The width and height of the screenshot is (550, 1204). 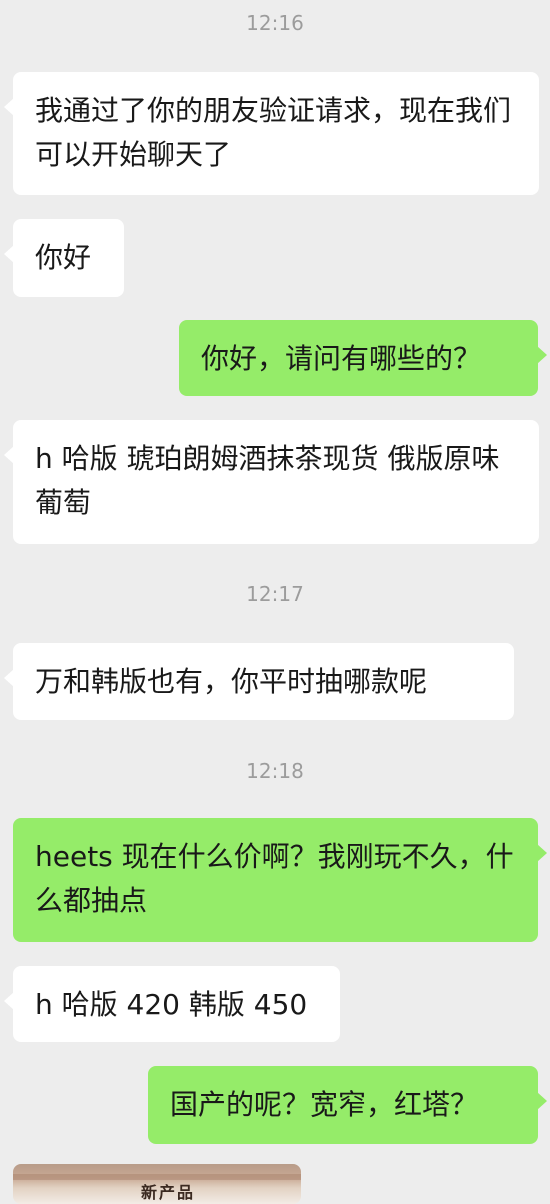 I want to click on incoming-message: h 哈版 琥珀朗姆酒抹茶现货 俄版原味葡萄, so click(x=271, y=482).